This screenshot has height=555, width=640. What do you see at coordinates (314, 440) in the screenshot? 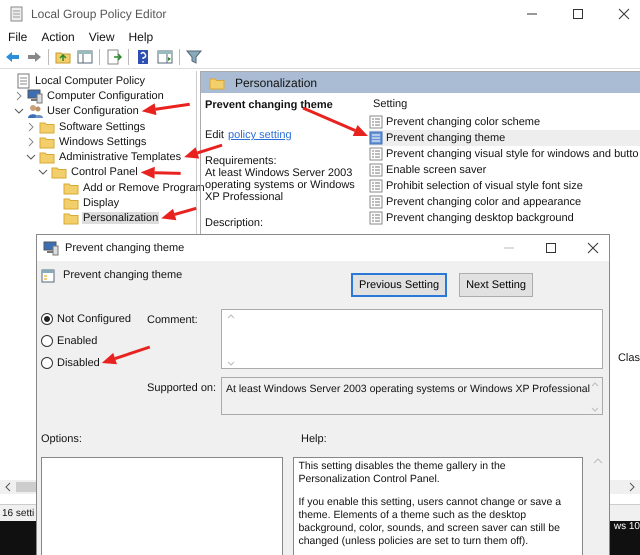
I see `help-label: Help:` at bounding box center [314, 440].